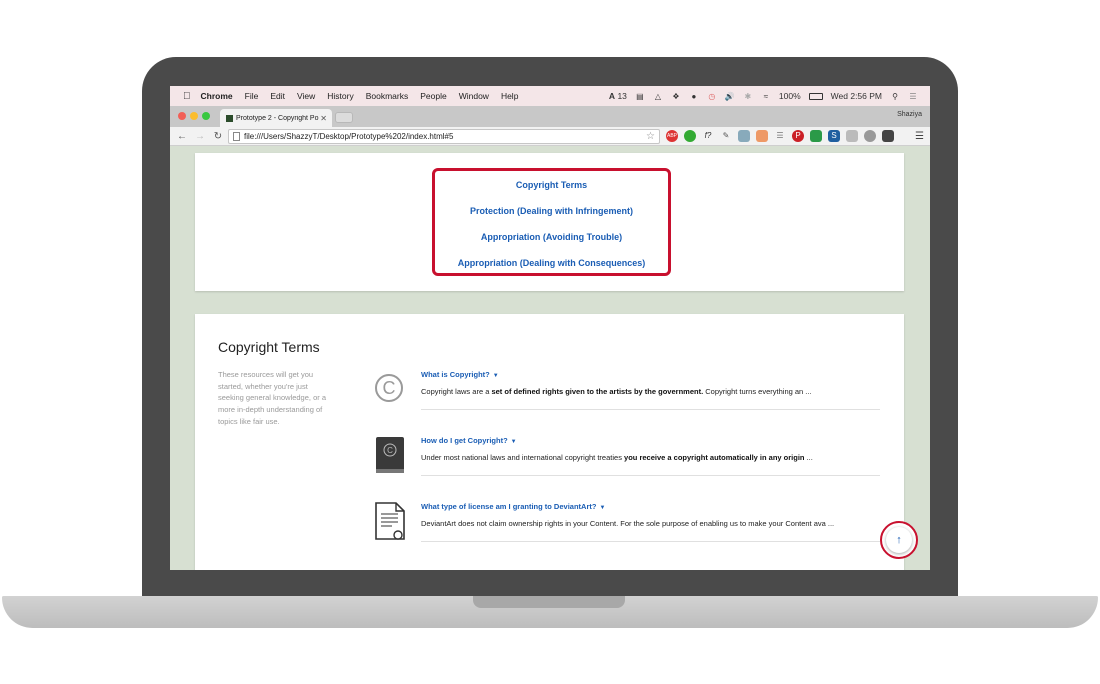 The width and height of the screenshot is (1100, 684). Describe the element at coordinates (650, 136) in the screenshot. I see `bookmark-star-icon: ☆` at that location.